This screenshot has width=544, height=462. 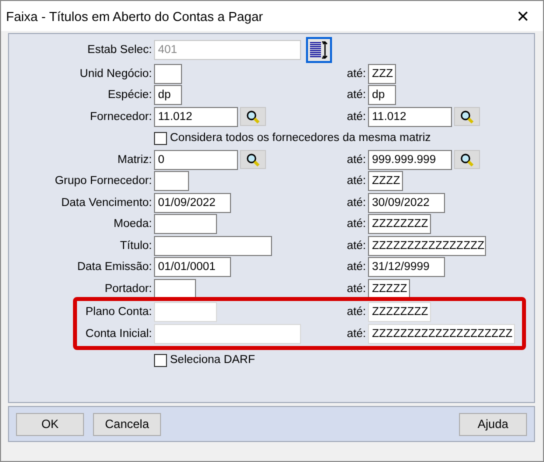 I want to click on field-label: Matriz:, so click(x=134, y=160).